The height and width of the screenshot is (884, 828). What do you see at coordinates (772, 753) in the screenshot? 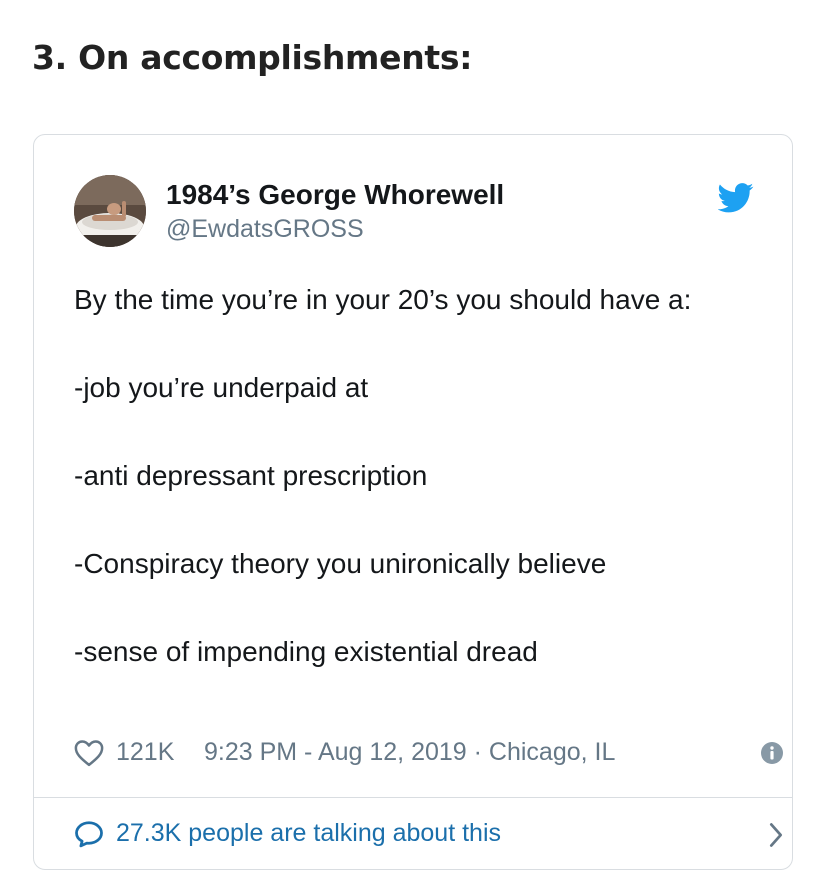
I see `info-icon` at bounding box center [772, 753].